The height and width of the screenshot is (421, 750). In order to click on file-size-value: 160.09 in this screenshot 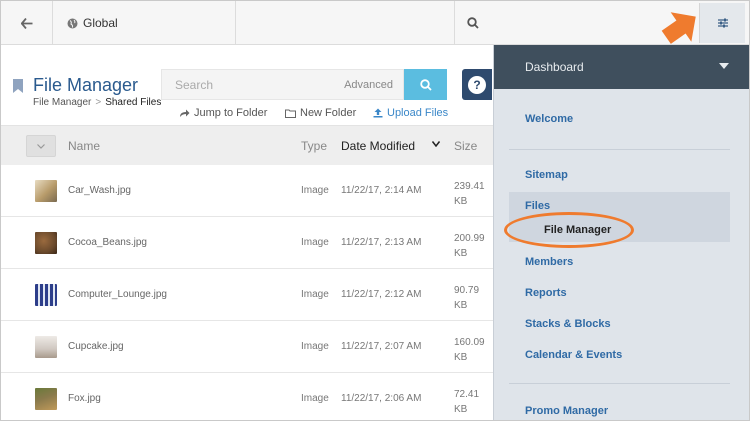, I will do `click(469, 342)`.